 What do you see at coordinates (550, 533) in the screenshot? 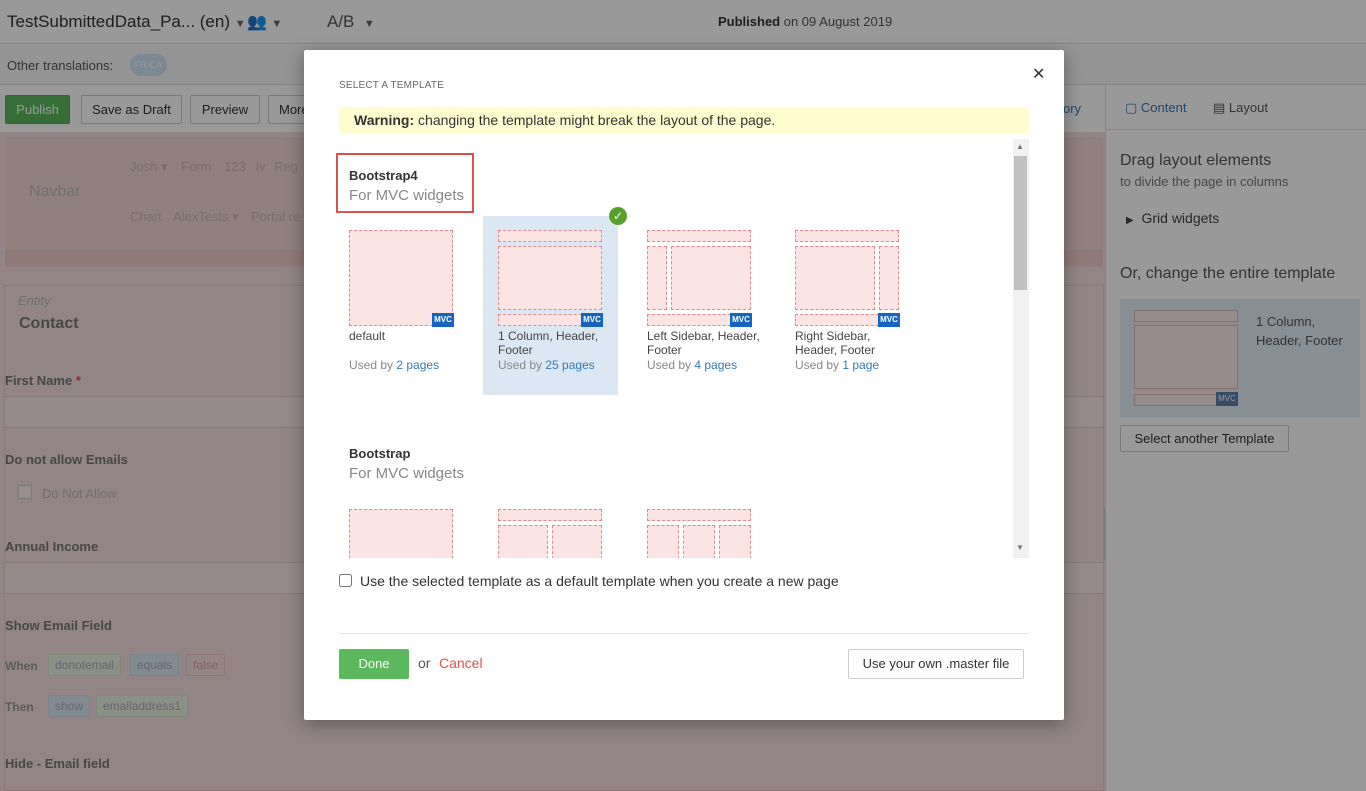
I see `template-card-bootstrap-two-col` at bounding box center [550, 533].